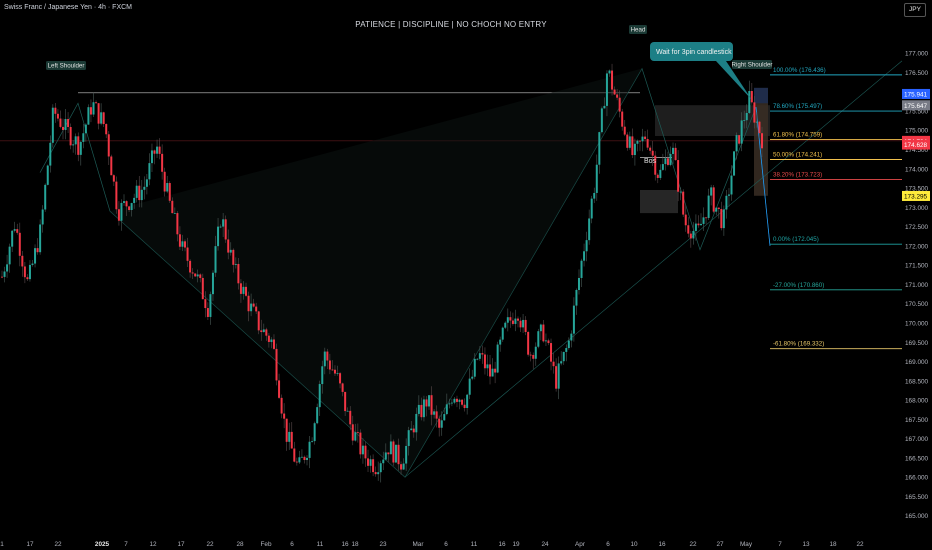 The image size is (932, 550). What do you see at coordinates (917, 323) in the screenshot?
I see `y-tick-label: 170.000` at bounding box center [917, 323].